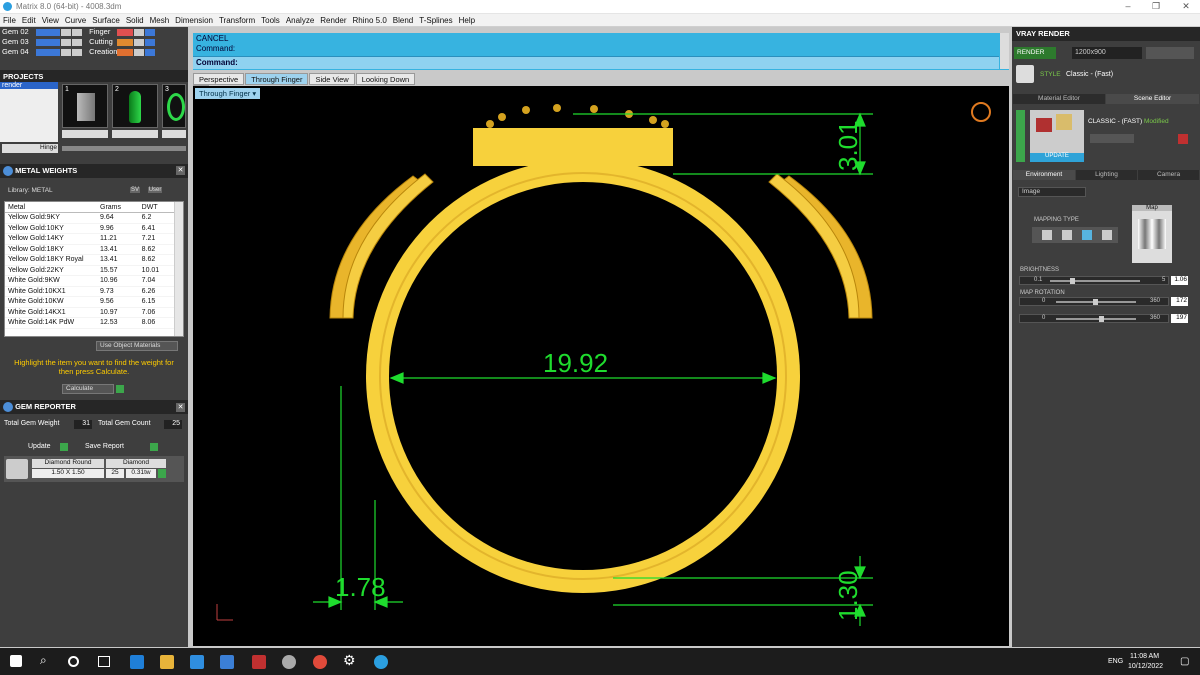 The height and width of the screenshot is (675, 1200). I want to click on table-row: Yellow Gold:9KY 9.64 6.2, so click(90, 218).